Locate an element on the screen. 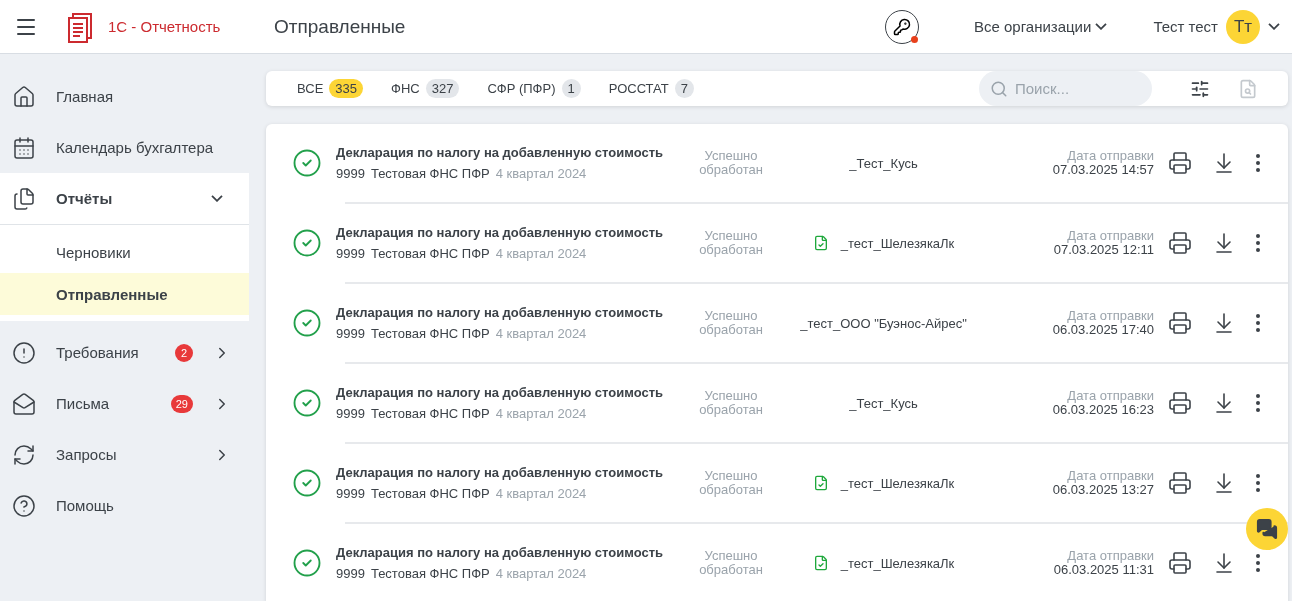  count-badge: 2 is located at coordinates (184, 352).